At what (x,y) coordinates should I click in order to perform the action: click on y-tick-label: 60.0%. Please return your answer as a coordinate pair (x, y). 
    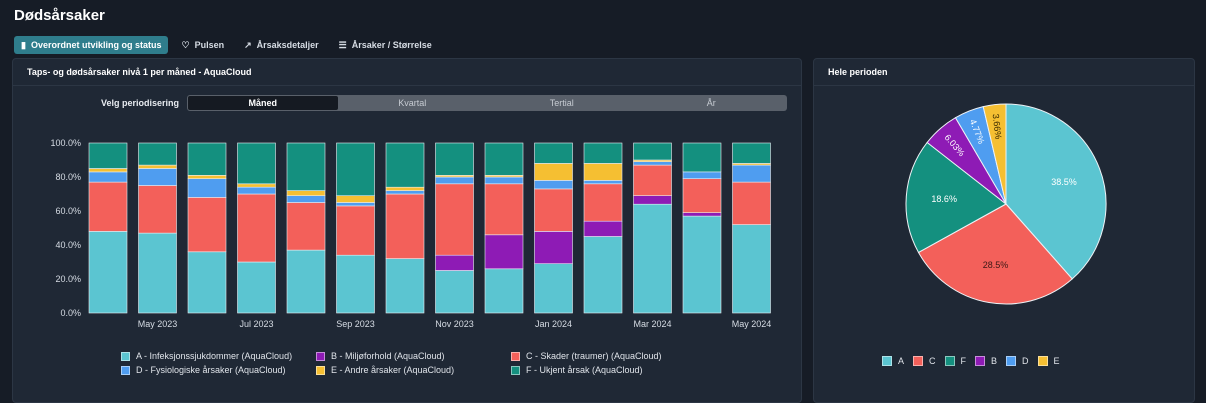
    Looking at the image, I should click on (68, 211).